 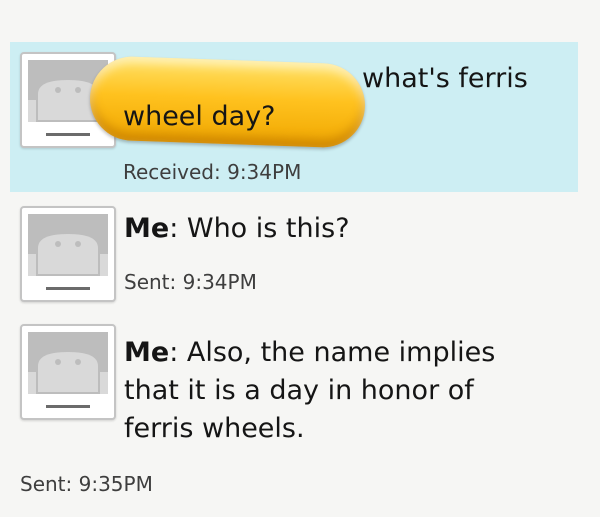 What do you see at coordinates (310, 352) in the screenshot?
I see `message-text: Me: Also, the name implies` at bounding box center [310, 352].